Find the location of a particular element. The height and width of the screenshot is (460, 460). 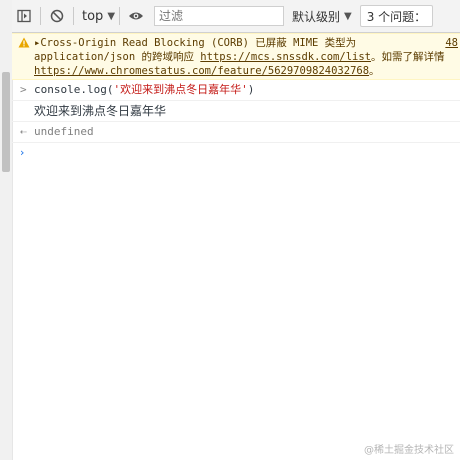

issues-button: 3 个问题： is located at coordinates (396, 16).